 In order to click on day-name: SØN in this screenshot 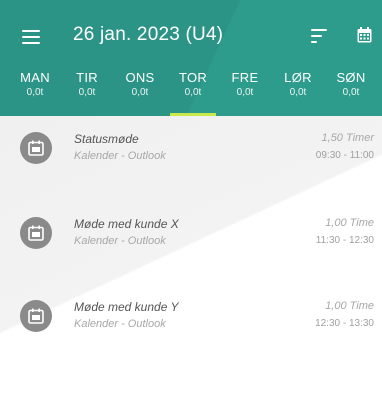, I will do `click(351, 77)`.